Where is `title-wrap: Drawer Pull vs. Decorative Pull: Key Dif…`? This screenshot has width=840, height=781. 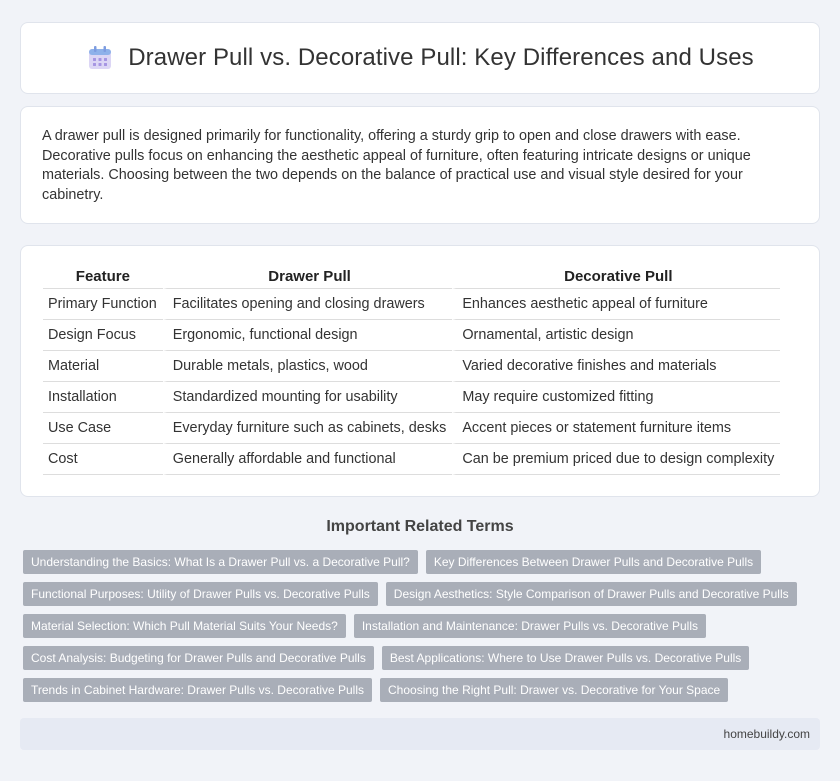 title-wrap: Drawer Pull vs. Decorative Pull: Key Dif… is located at coordinates (420, 58).